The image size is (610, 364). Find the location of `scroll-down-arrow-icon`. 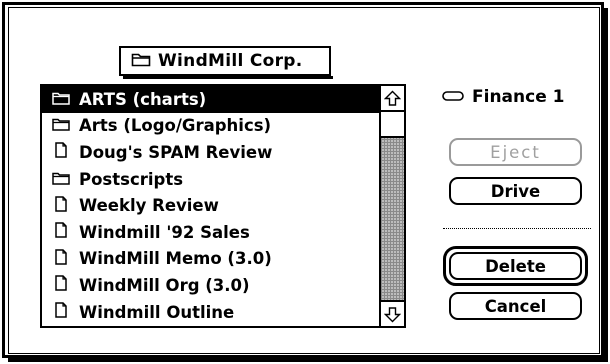

scroll-down-arrow-icon is located at coordinates (392, 313).